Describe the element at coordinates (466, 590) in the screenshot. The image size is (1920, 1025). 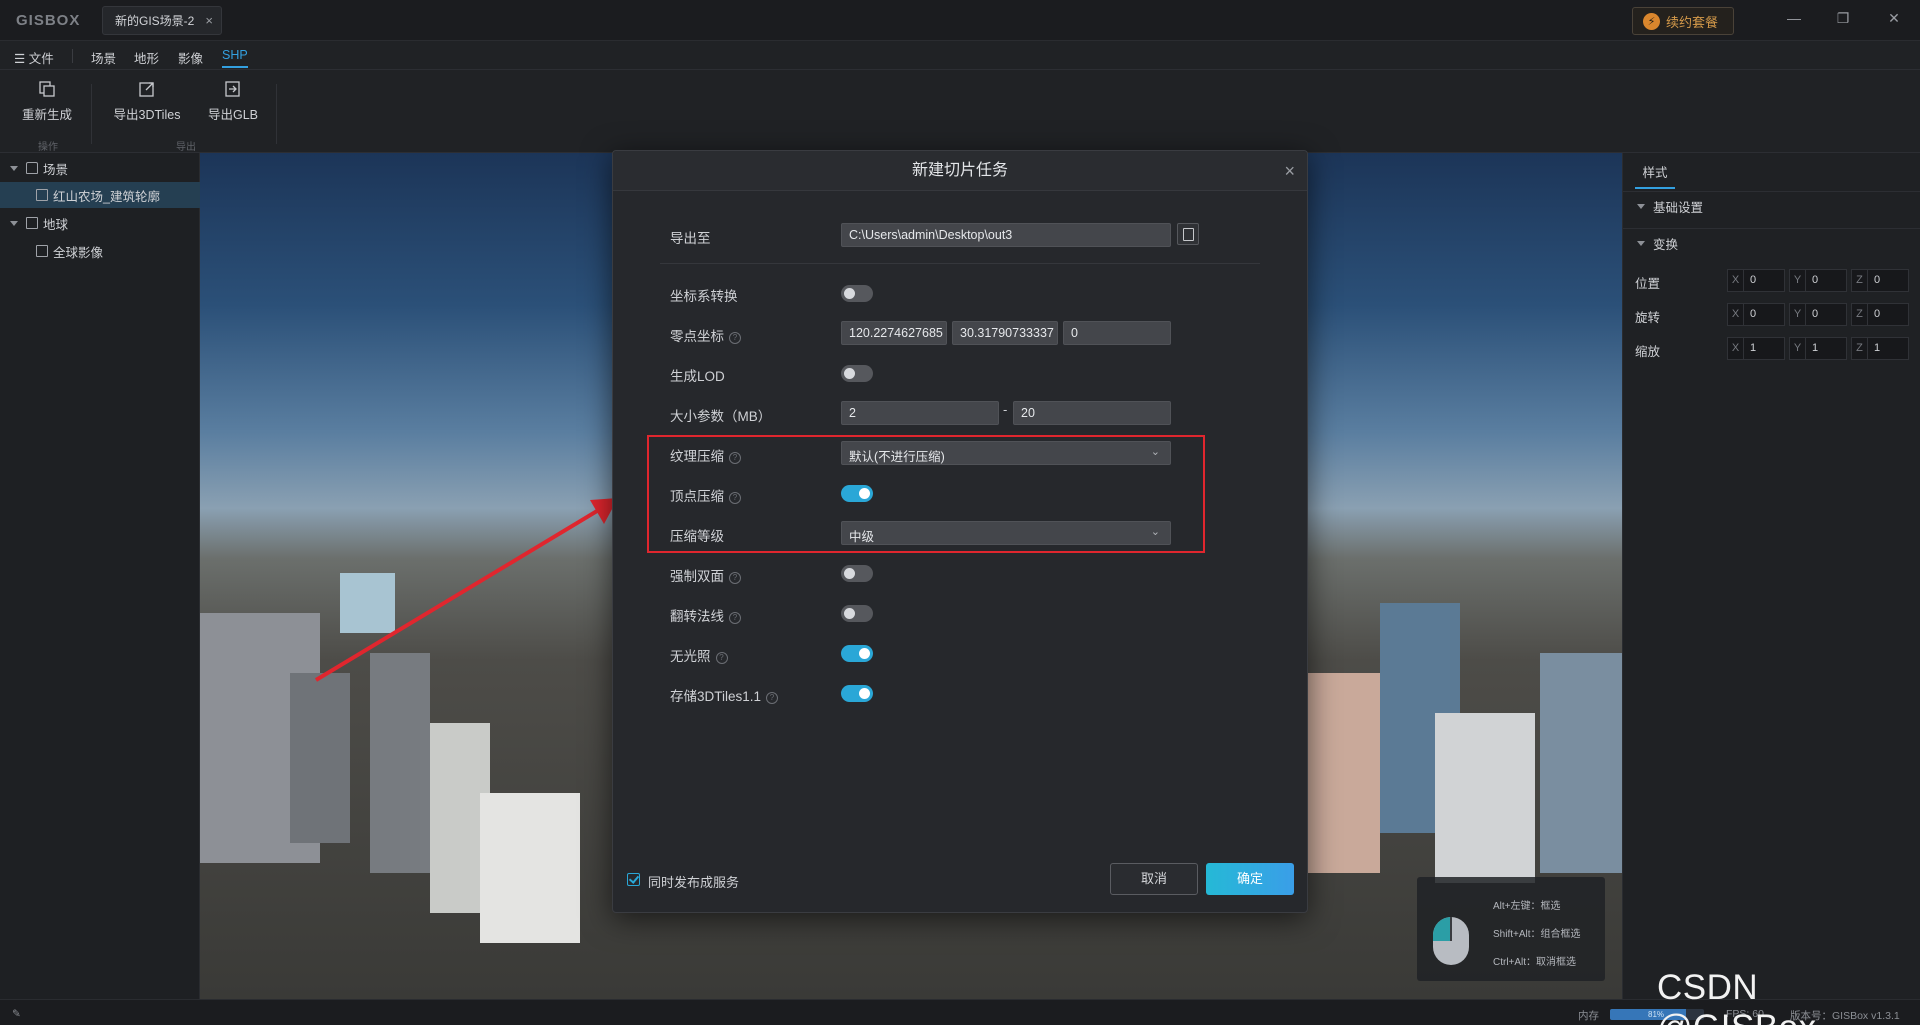
I see `annotation-arrow` at that location.